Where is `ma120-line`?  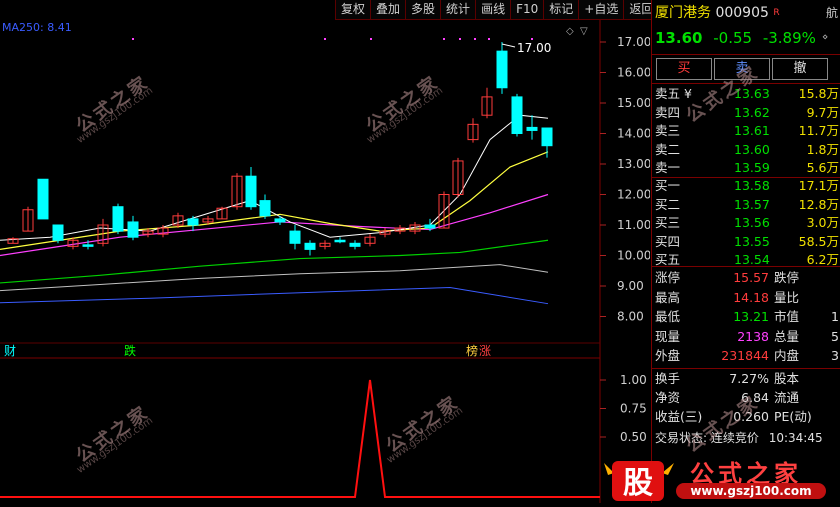
ma120-line is located at coordinates (274, 278).